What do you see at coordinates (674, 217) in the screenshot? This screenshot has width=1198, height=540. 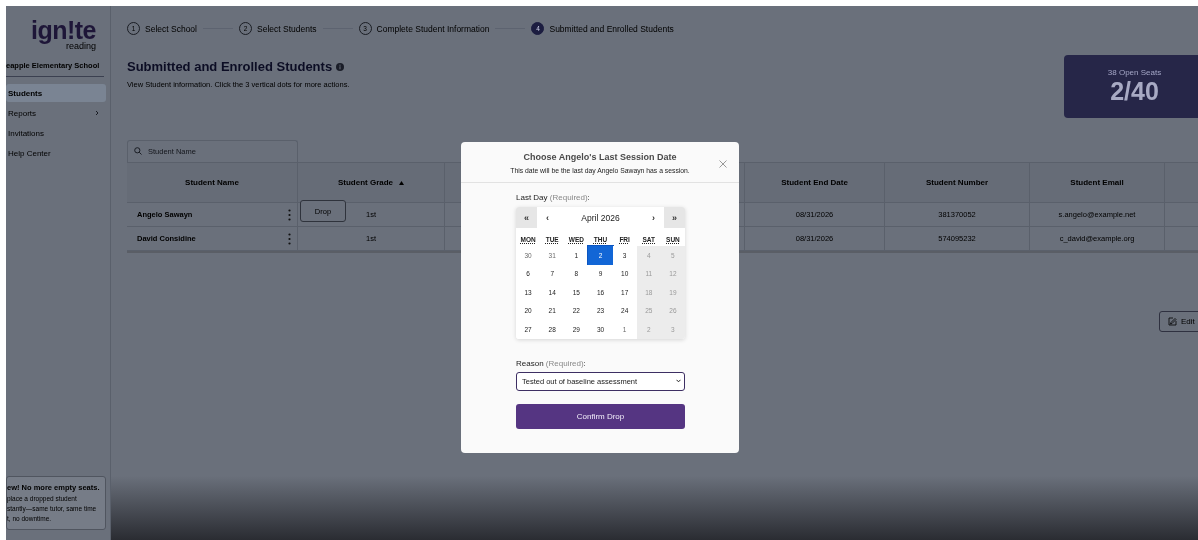 I see `next-year-button: »` at bounding box center [674, 217].